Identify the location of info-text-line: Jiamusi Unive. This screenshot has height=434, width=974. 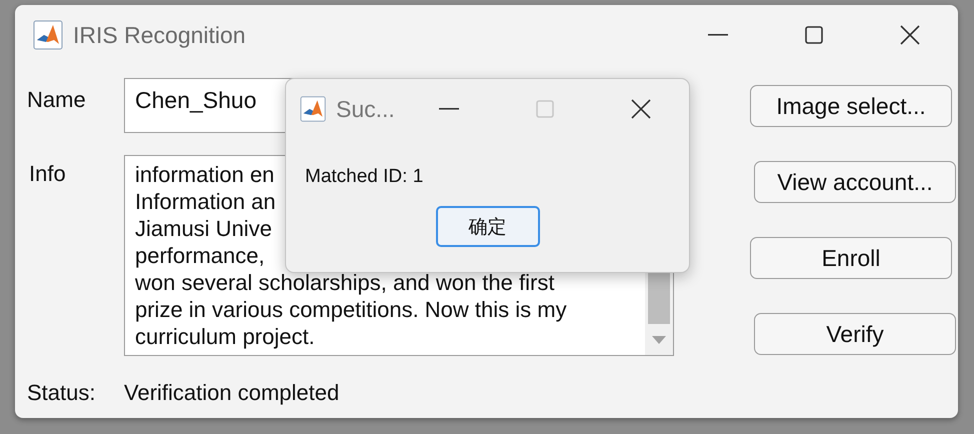
(203, 228).